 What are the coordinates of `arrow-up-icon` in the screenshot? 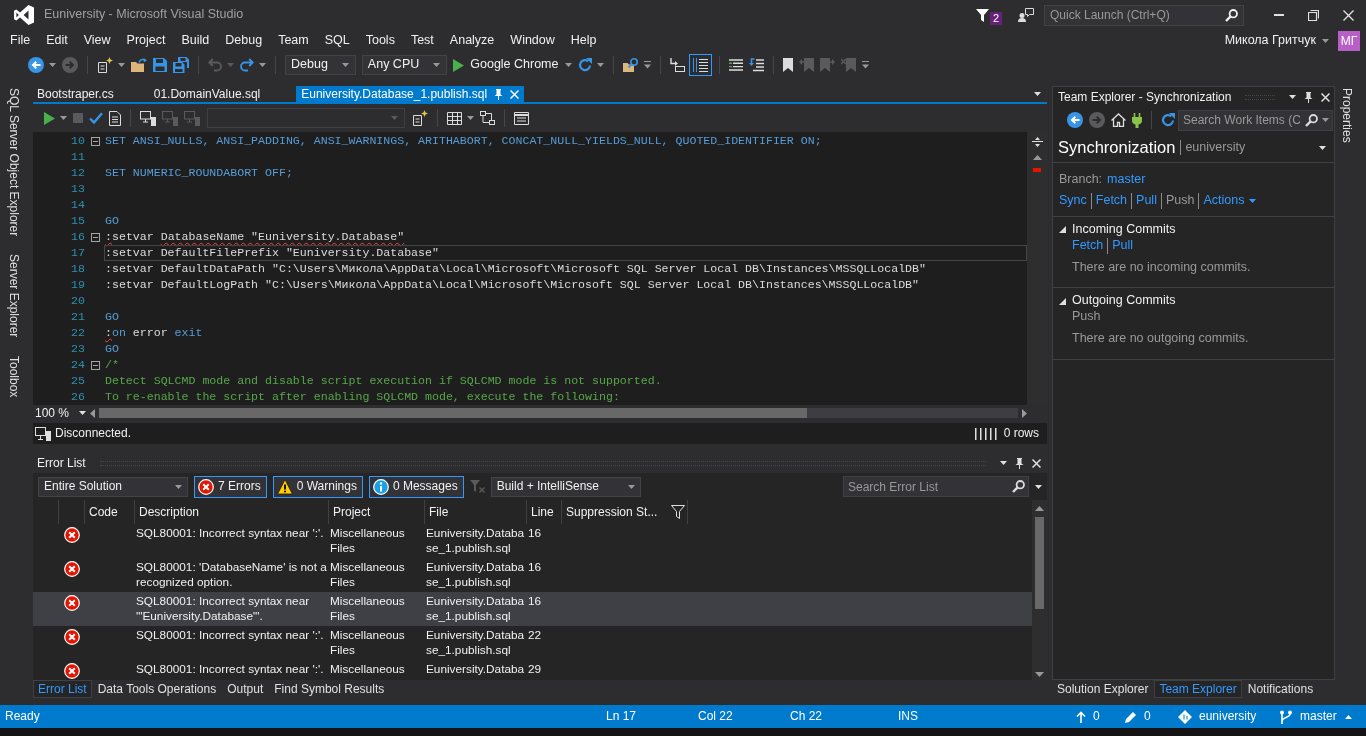 It's located at (1037, 157).